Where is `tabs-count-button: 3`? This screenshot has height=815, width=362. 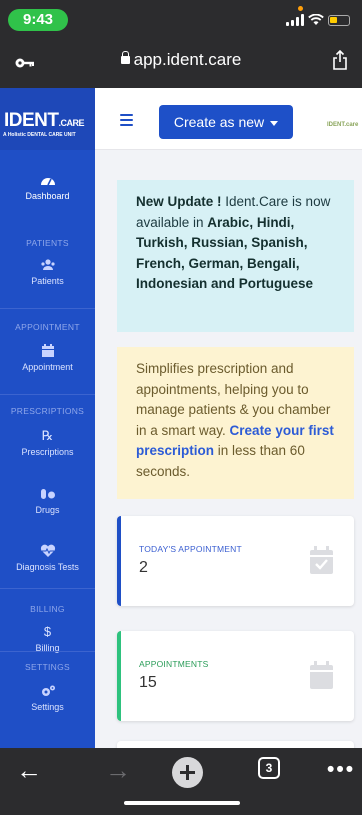
tabs-count-button: 3 is located at coordinates (269, 768).